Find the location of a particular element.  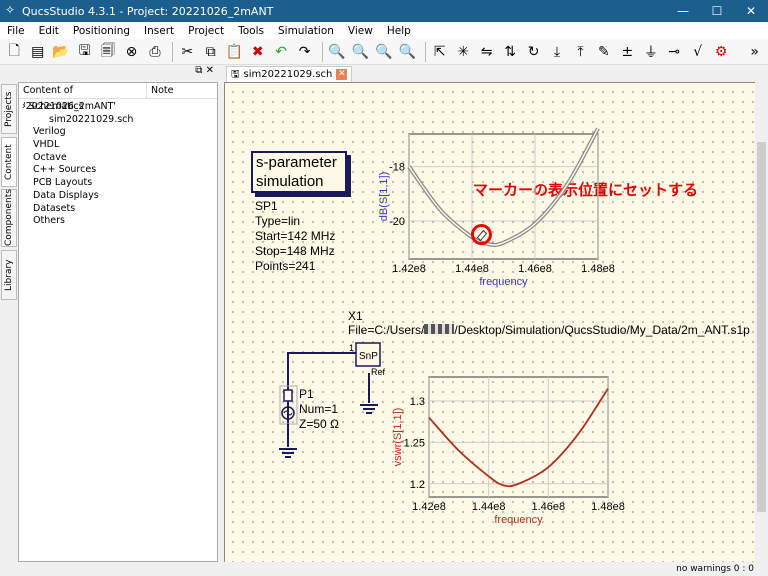

status-bar: no warnings 0 : 0 is located at coordinates (384, 569).